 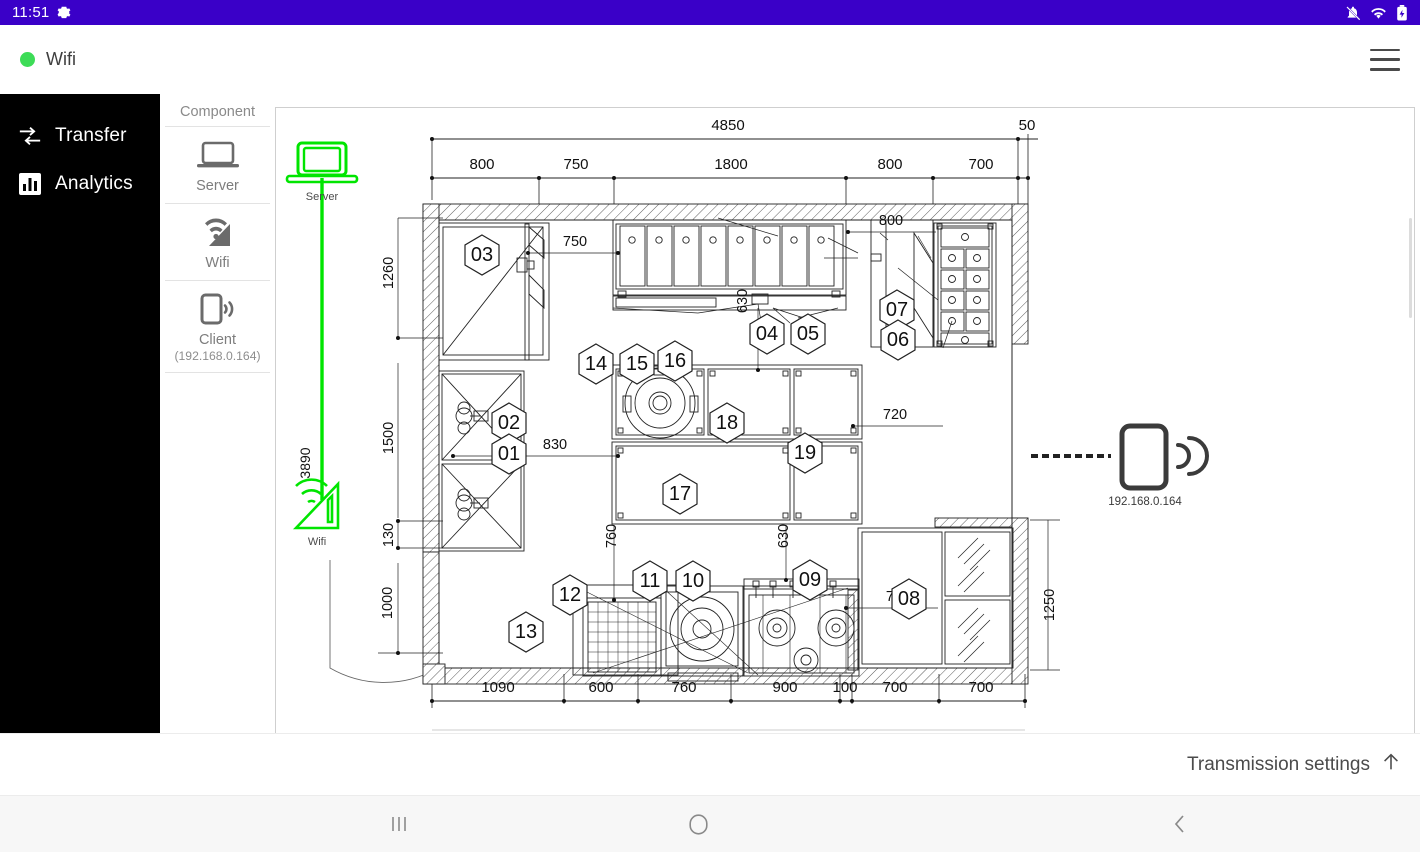 I want to click on callout-09: 09, so click(x=810, y=580).